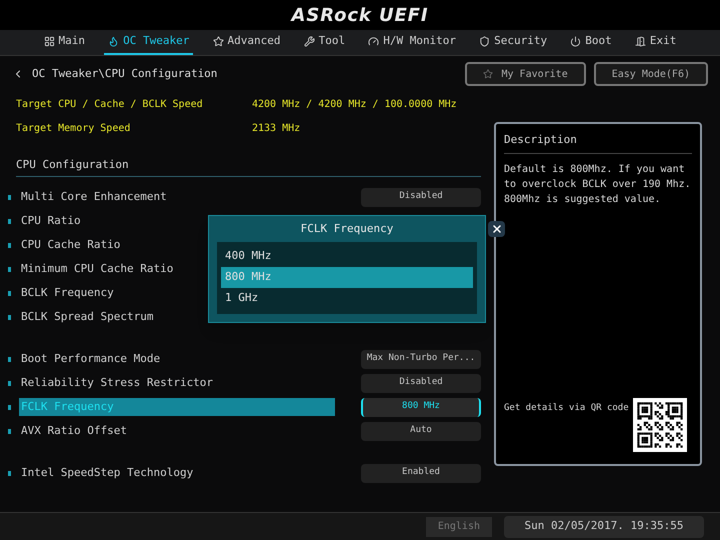  What do you see at coordinates (125, 74) in the screenshot?
I see `breadcrumb: OC Tweaker\CPU Configuration` at bounding box center [125, 74].